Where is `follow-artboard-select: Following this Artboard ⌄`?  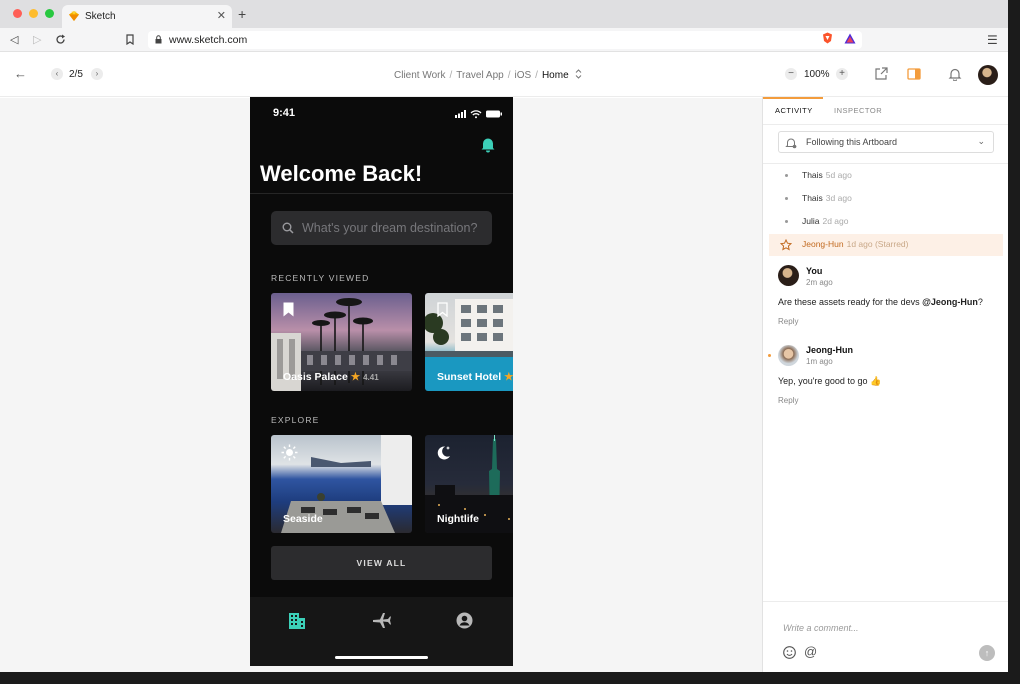
follow-artboard-select: Following this Artboard ⌄ is located at coordinates (886, 142).